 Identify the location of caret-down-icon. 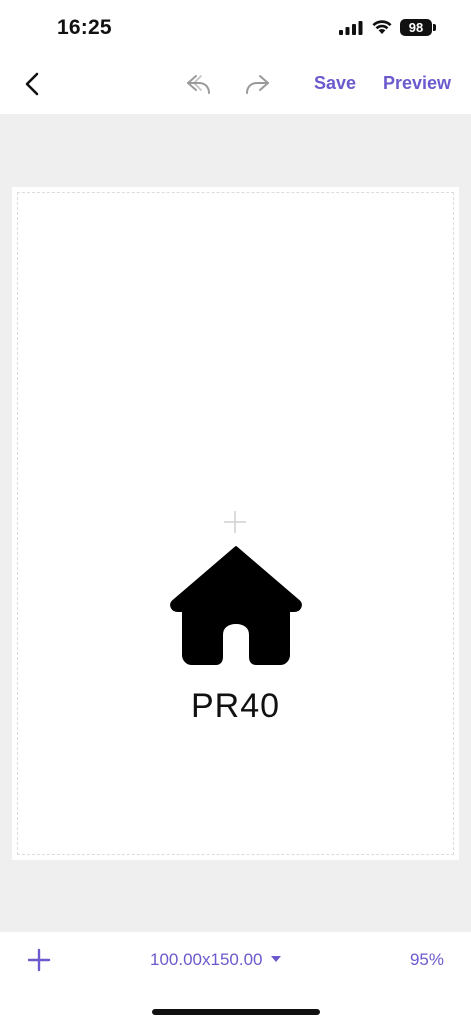
(275, 958).